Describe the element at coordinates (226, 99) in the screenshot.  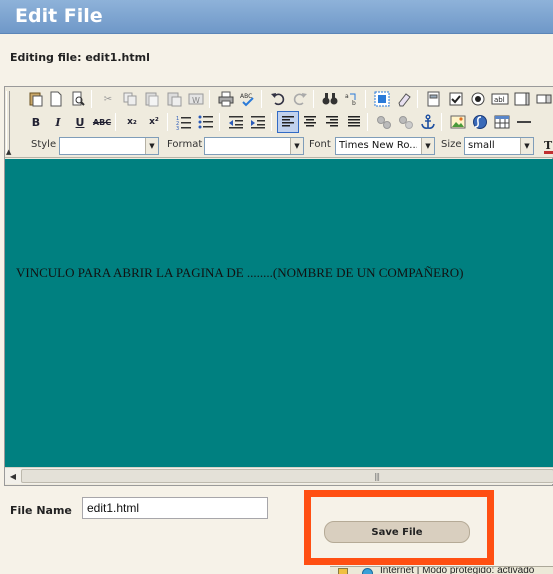
I see `print-icon` at that location.